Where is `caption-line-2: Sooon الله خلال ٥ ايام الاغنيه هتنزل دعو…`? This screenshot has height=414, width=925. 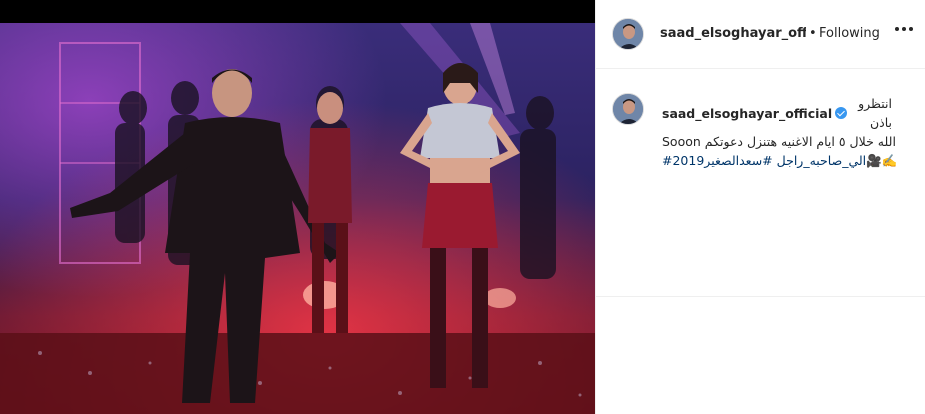
caption-line-2: Sooon الله خلال ٥ ايام الاغنيه هتنزل دعو… is located at coordinates (779, 141).